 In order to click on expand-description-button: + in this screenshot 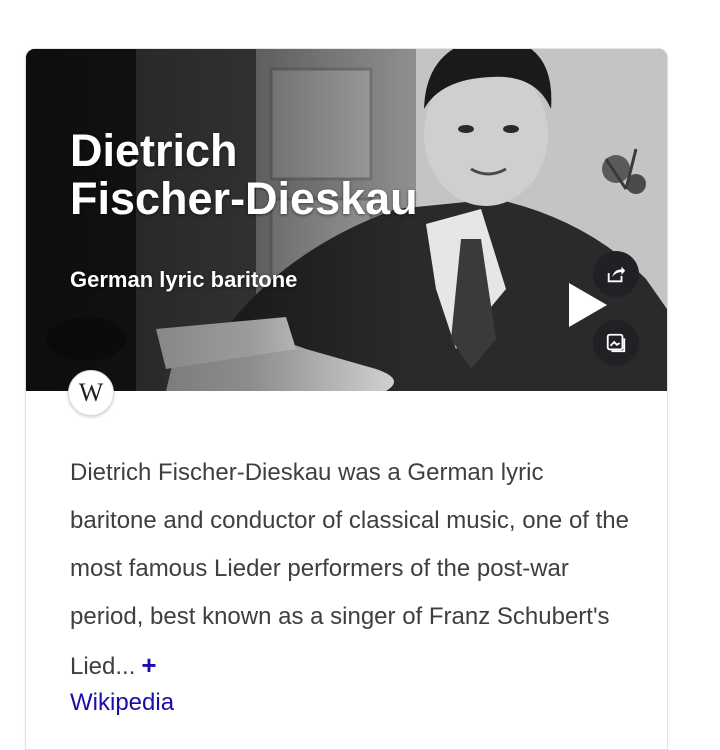, I will do `click(148, 665)`.